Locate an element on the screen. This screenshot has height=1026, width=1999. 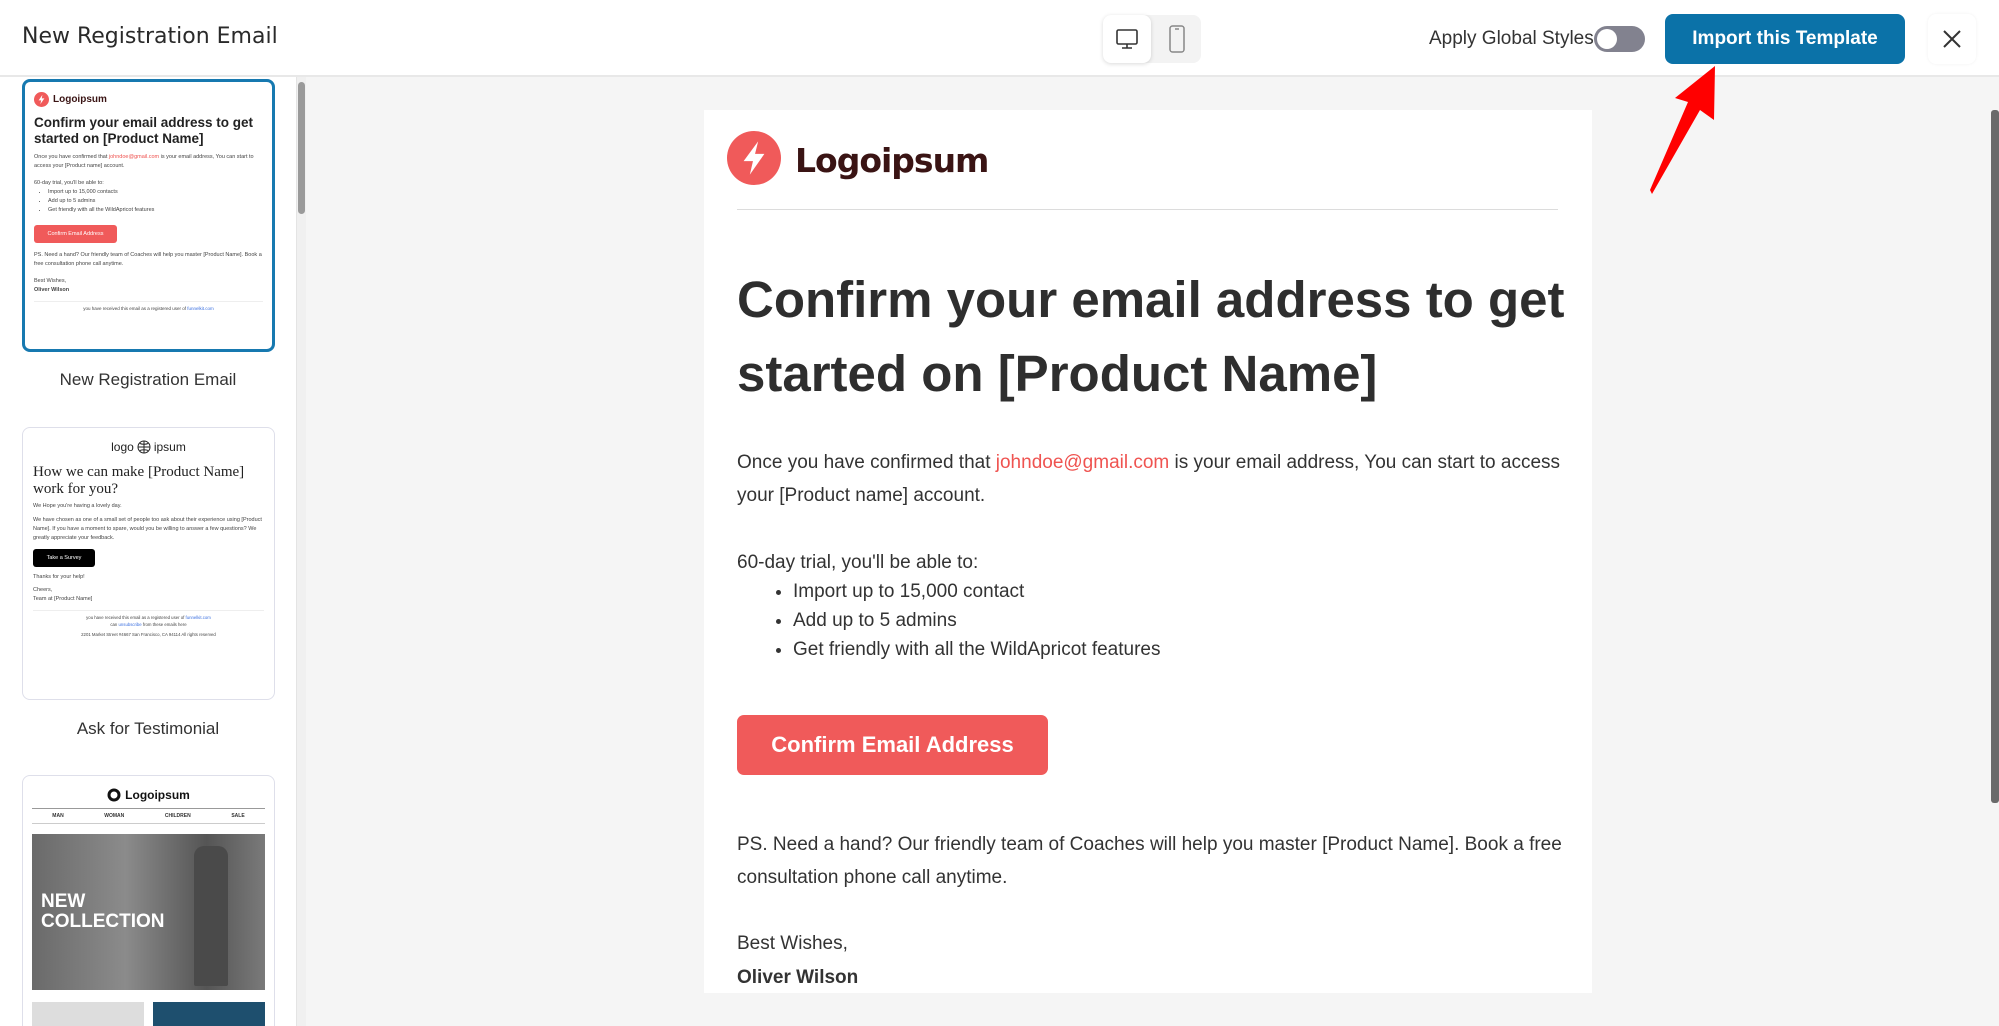
close-button is located at coordinates (1952, 39).